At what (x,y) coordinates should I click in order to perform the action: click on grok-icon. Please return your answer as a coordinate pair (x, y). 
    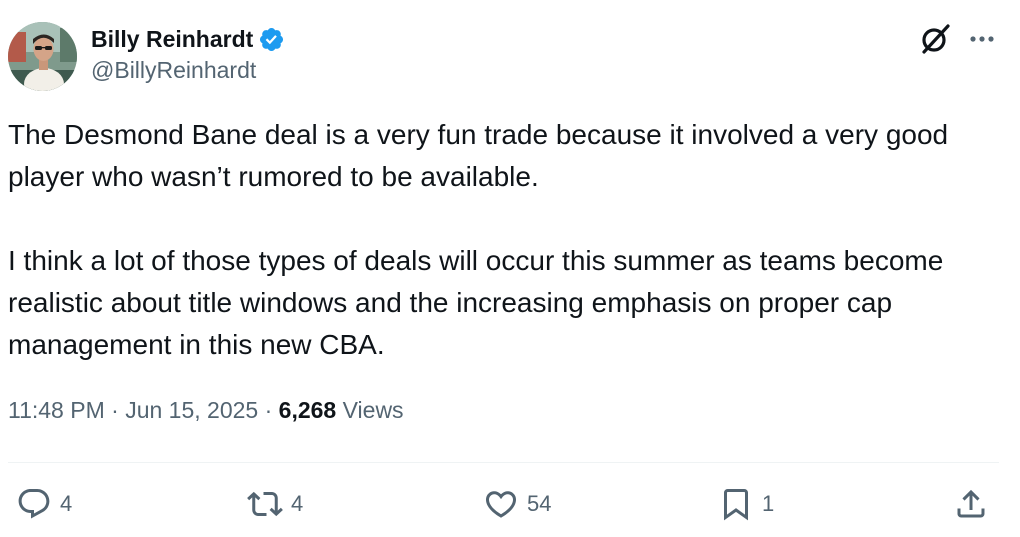
    Looking at the image, I should click on (935, 39).